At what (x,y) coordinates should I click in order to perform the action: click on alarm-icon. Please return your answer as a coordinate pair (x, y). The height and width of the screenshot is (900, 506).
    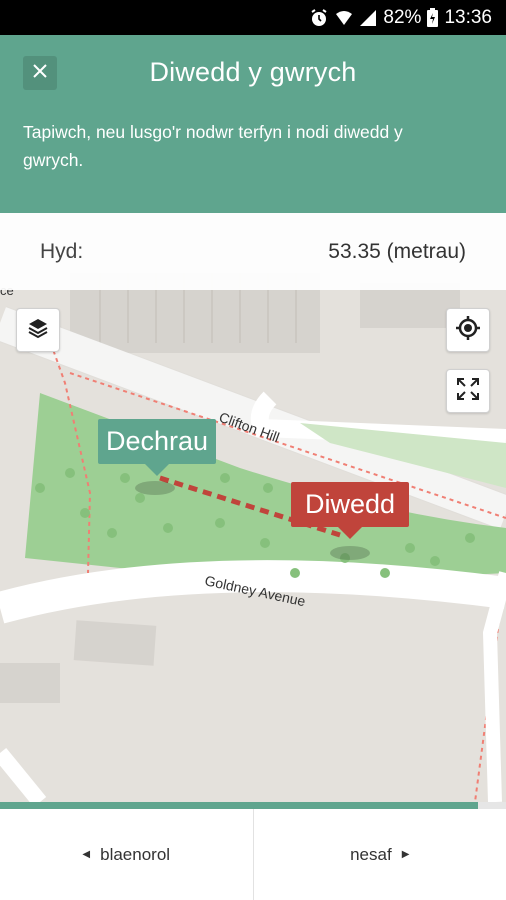
    Looking at the image, I should click on (319, 18).